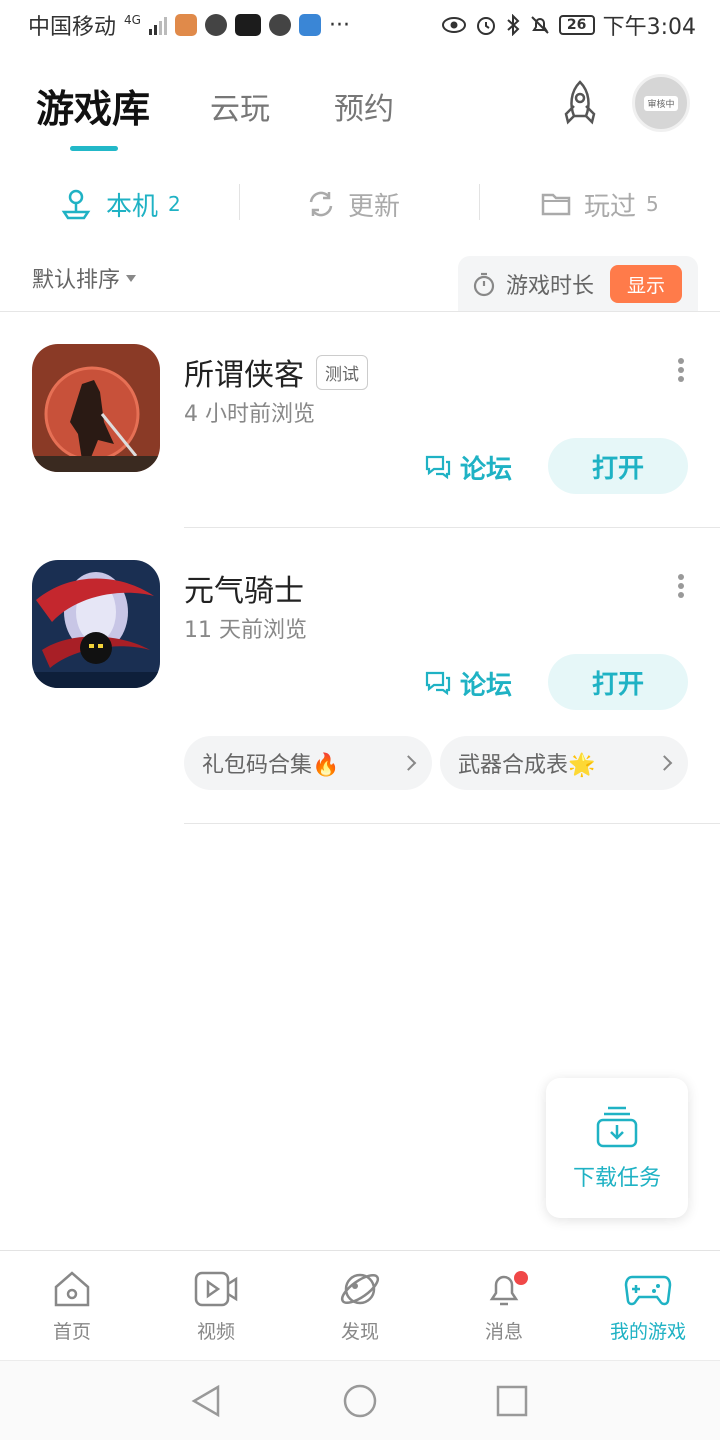  Describe the element at coordinates (513, 25) in the screenshot. I see `bluetooth-icon` at that location.